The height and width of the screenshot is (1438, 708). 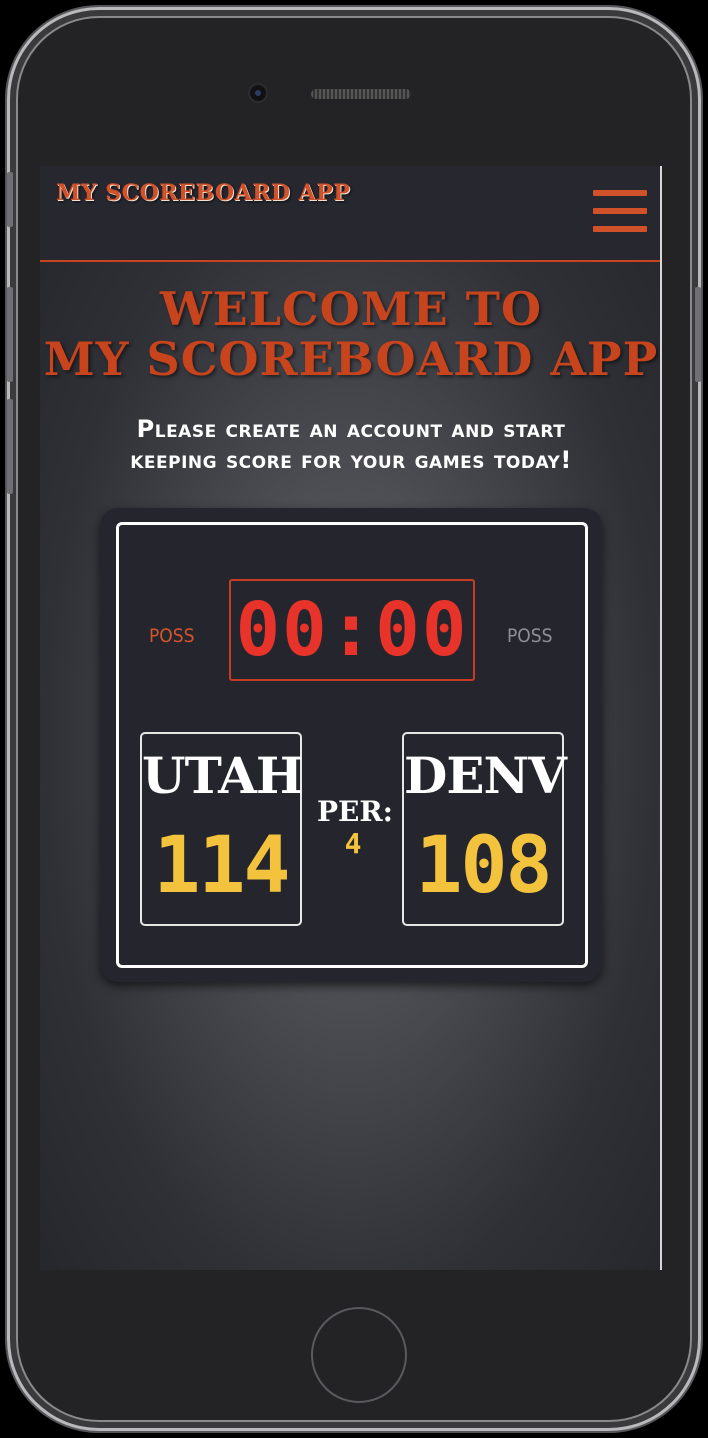 I want to click on home-team-score: 114, so click(x=222, y=866).